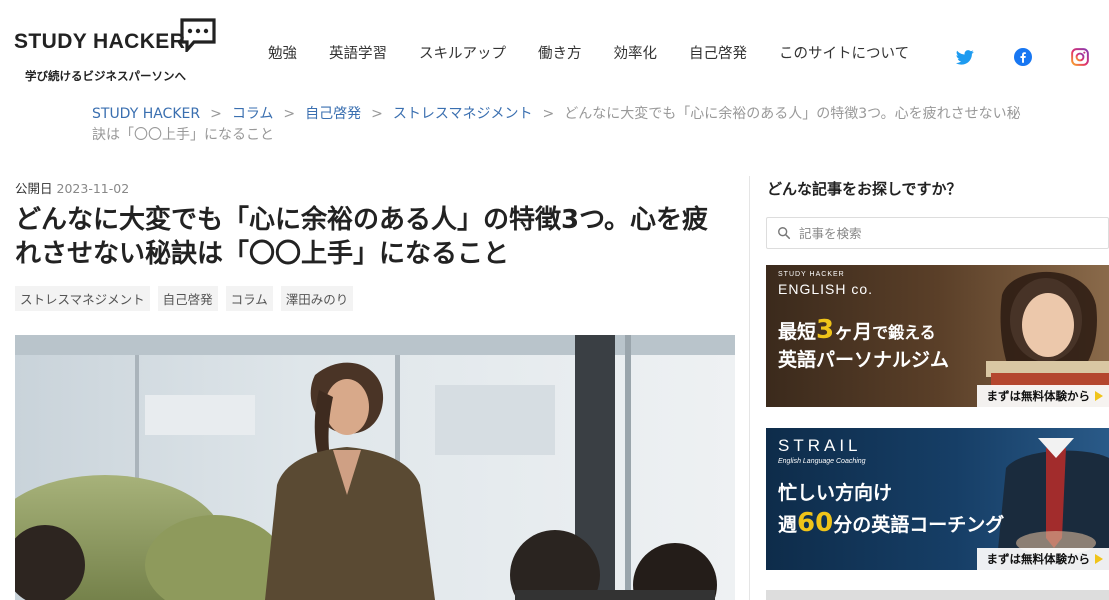 The width and height of the screenshot is (1109, 600). I want to click on breadcrumb-self-development: 自己啓発, so click(333, 114).